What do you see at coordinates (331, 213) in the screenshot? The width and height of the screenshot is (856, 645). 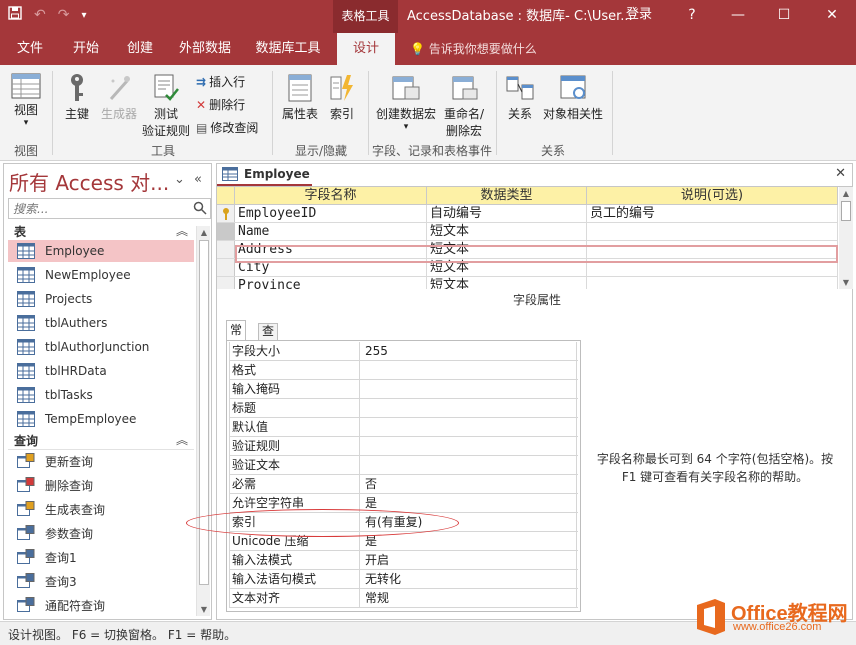 I see `field-name-cell: EmployeeID` at bounding box center [331, 213].